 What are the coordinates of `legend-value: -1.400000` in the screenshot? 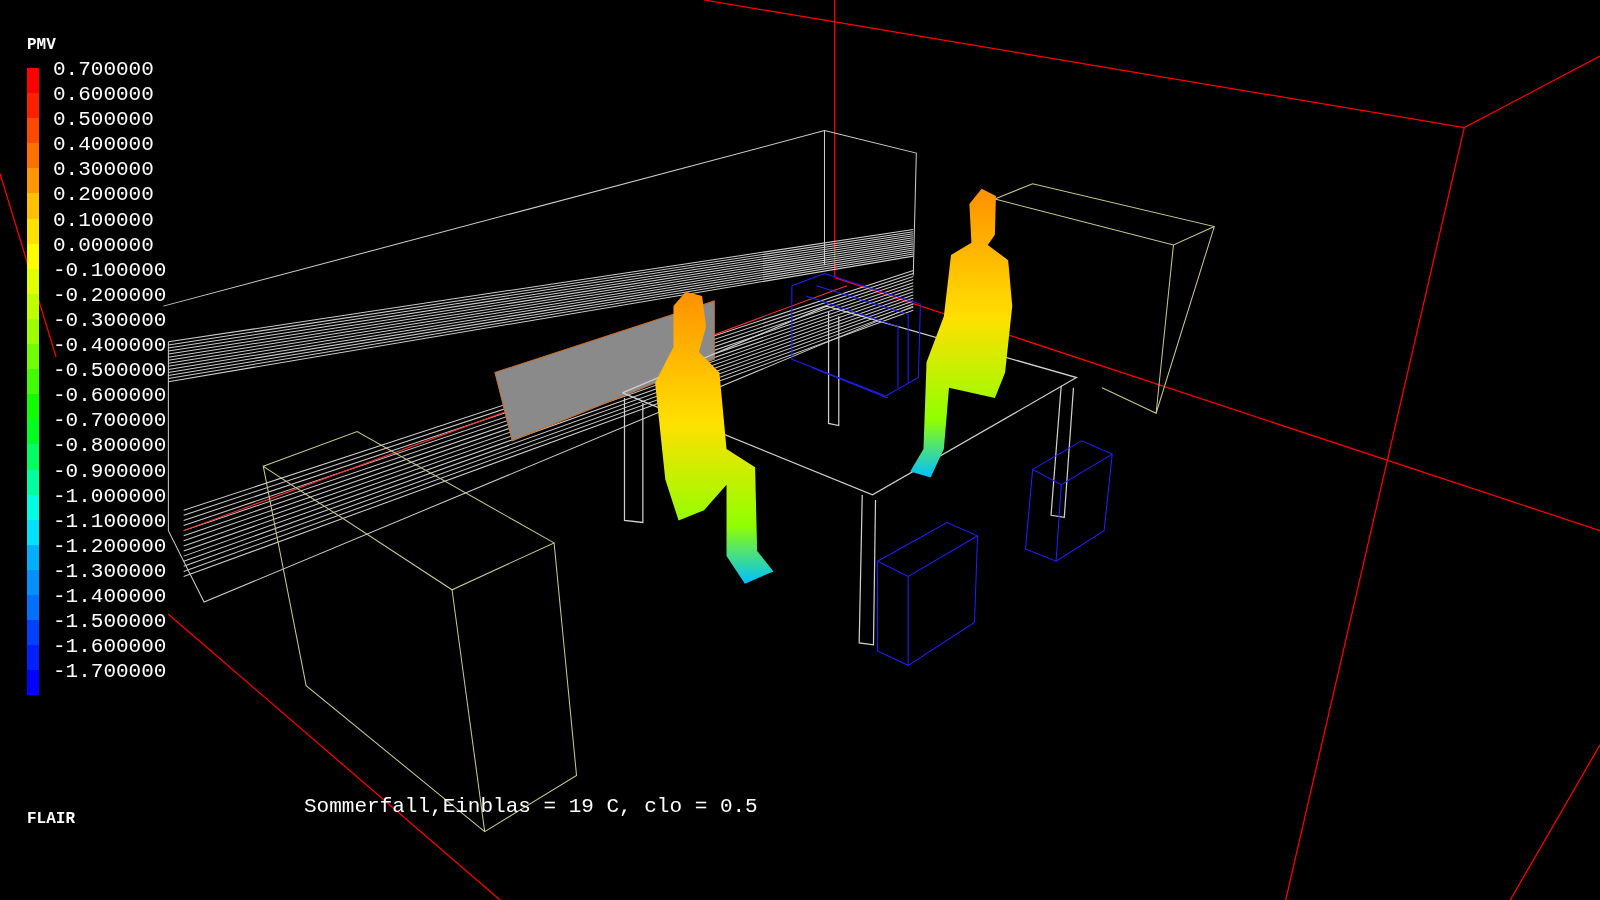 It's located at (110, 596).